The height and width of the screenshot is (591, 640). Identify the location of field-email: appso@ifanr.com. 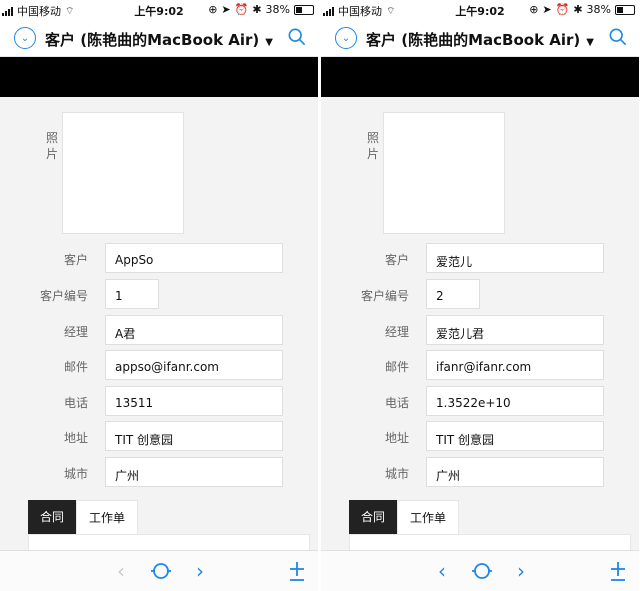
(194, 365).